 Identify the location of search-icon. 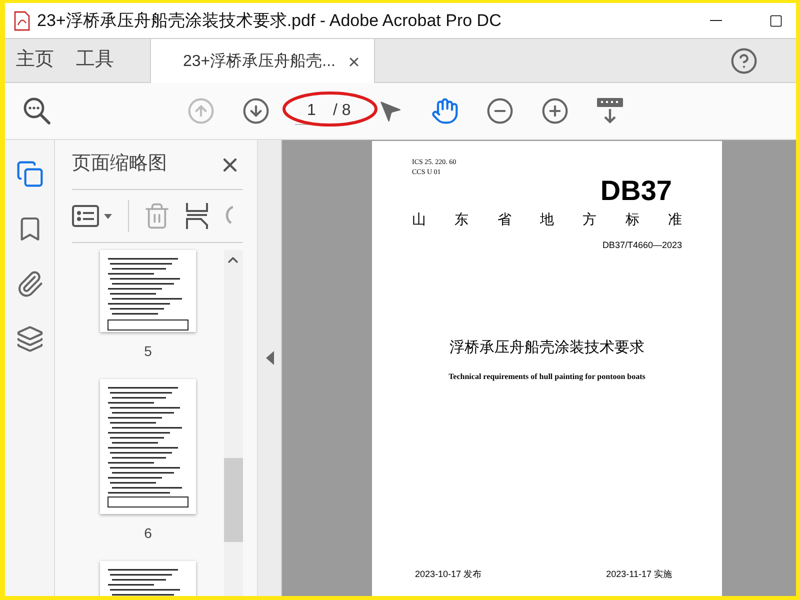
(37, 111).